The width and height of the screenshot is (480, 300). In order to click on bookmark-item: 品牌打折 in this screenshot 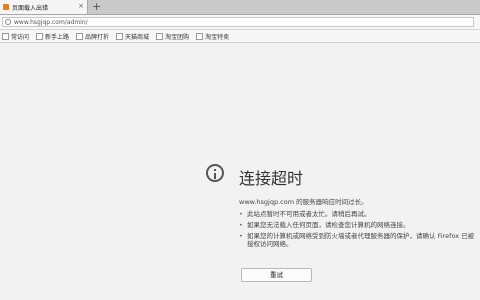, I will do `click(92, 36)`.